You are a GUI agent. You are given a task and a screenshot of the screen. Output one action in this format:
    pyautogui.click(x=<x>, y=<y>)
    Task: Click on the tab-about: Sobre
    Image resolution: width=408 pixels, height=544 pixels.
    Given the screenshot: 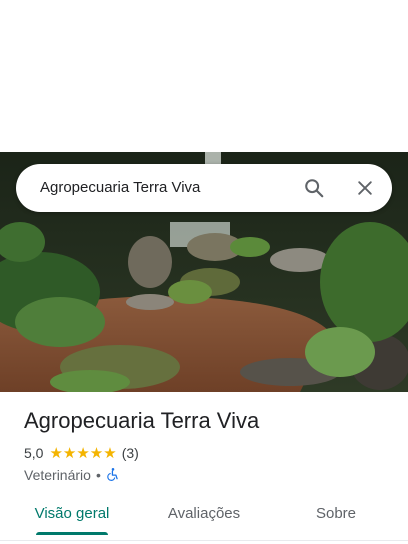 What is the action you would take?
    pyautogui.click(x=336, y=514)
    